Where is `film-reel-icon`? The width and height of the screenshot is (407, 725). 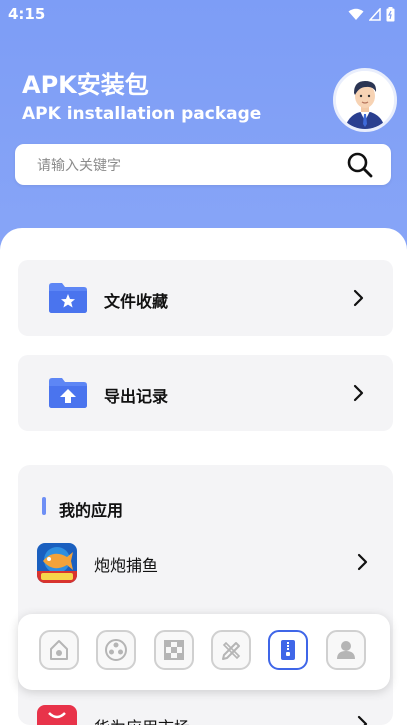
film-reel-icon is located at coordinates (116, 650).